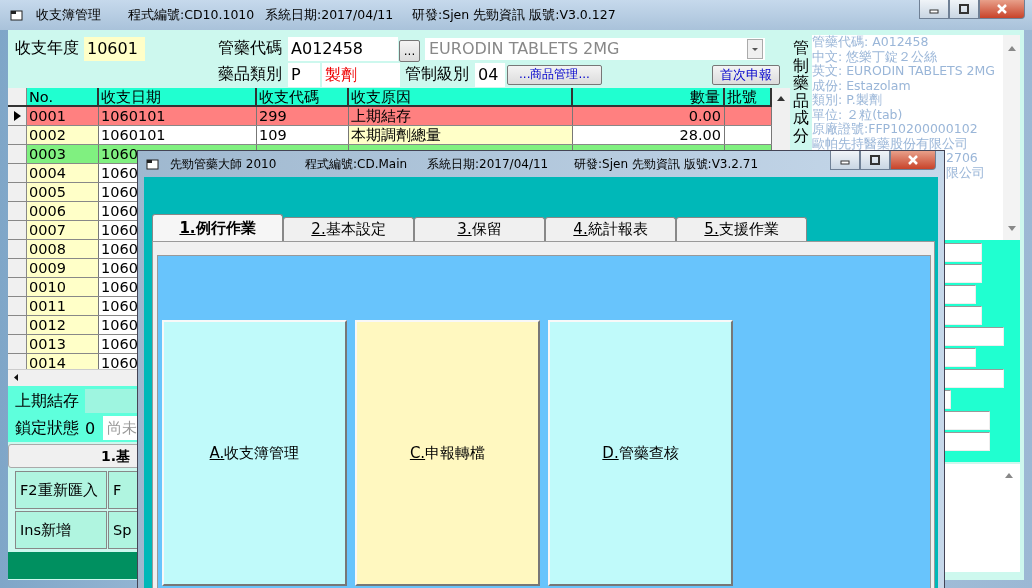 Image resolution: width=1032 pixels, height=588 pixels. Describe the element at coordinates (63, 361) in the screenshot. I see `table-cell: 0014` at that location.